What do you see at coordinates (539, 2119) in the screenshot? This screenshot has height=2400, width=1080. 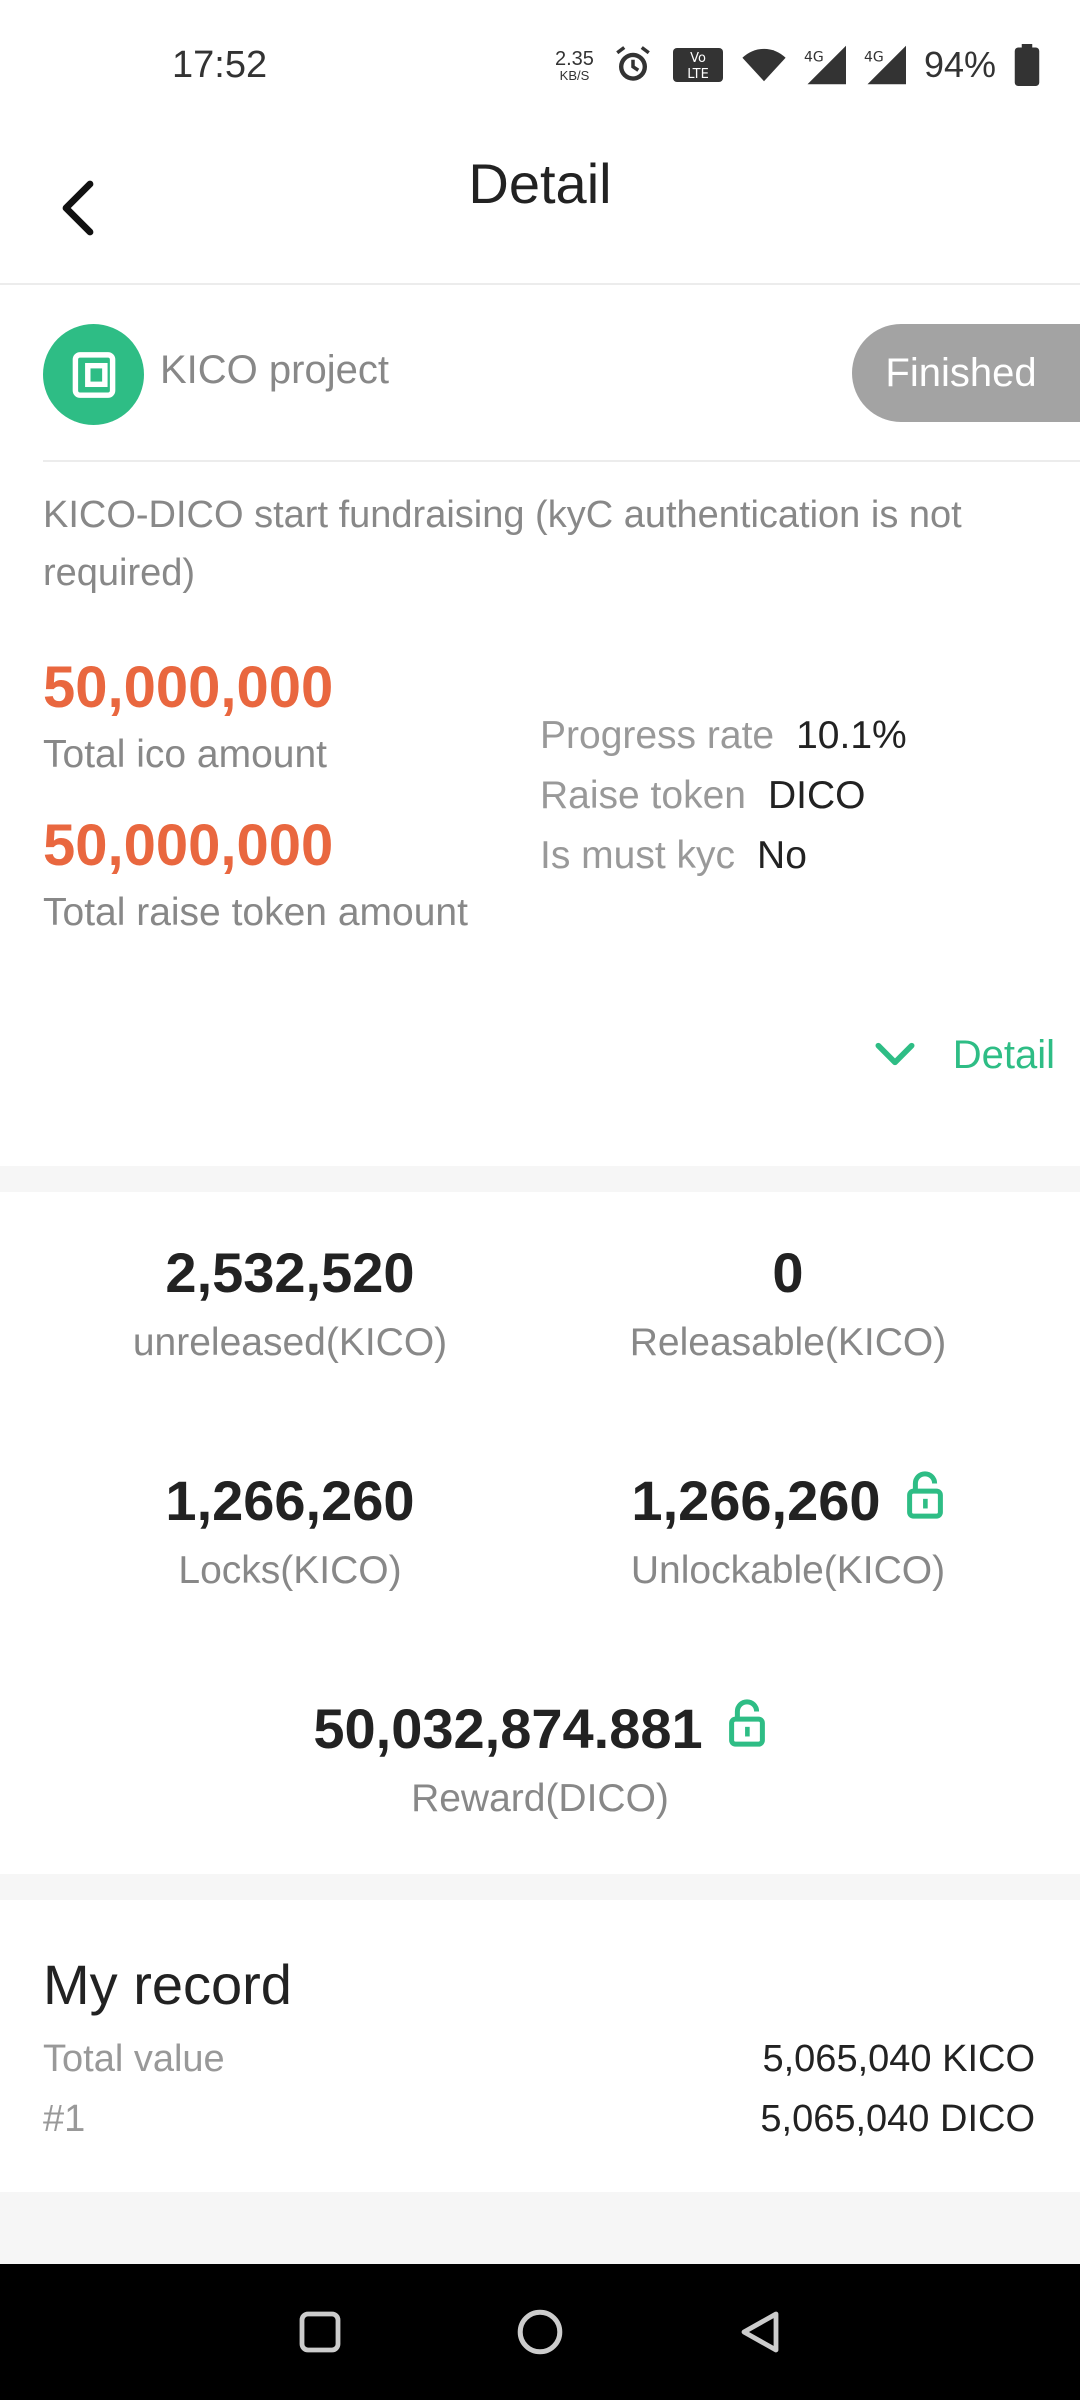 I see `record-row: #1 5,065,040 DICO` at bounding box center [539, 2119].